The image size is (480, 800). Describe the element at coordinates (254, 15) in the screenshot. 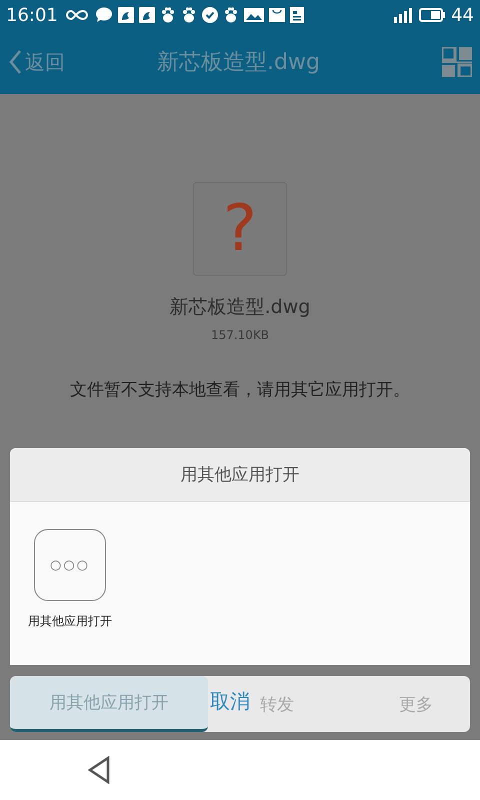

I see `image-icon` at that location.